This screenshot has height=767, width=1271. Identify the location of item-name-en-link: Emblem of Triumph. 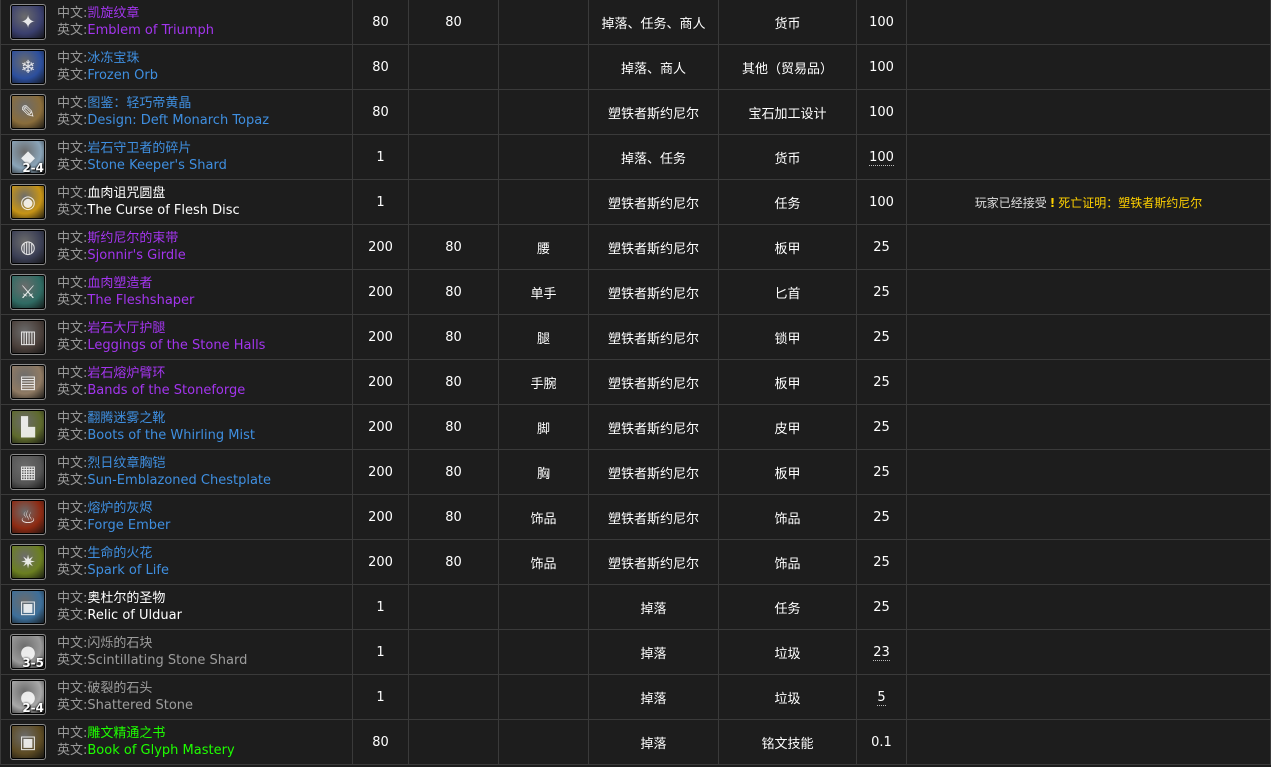
(150, 30).